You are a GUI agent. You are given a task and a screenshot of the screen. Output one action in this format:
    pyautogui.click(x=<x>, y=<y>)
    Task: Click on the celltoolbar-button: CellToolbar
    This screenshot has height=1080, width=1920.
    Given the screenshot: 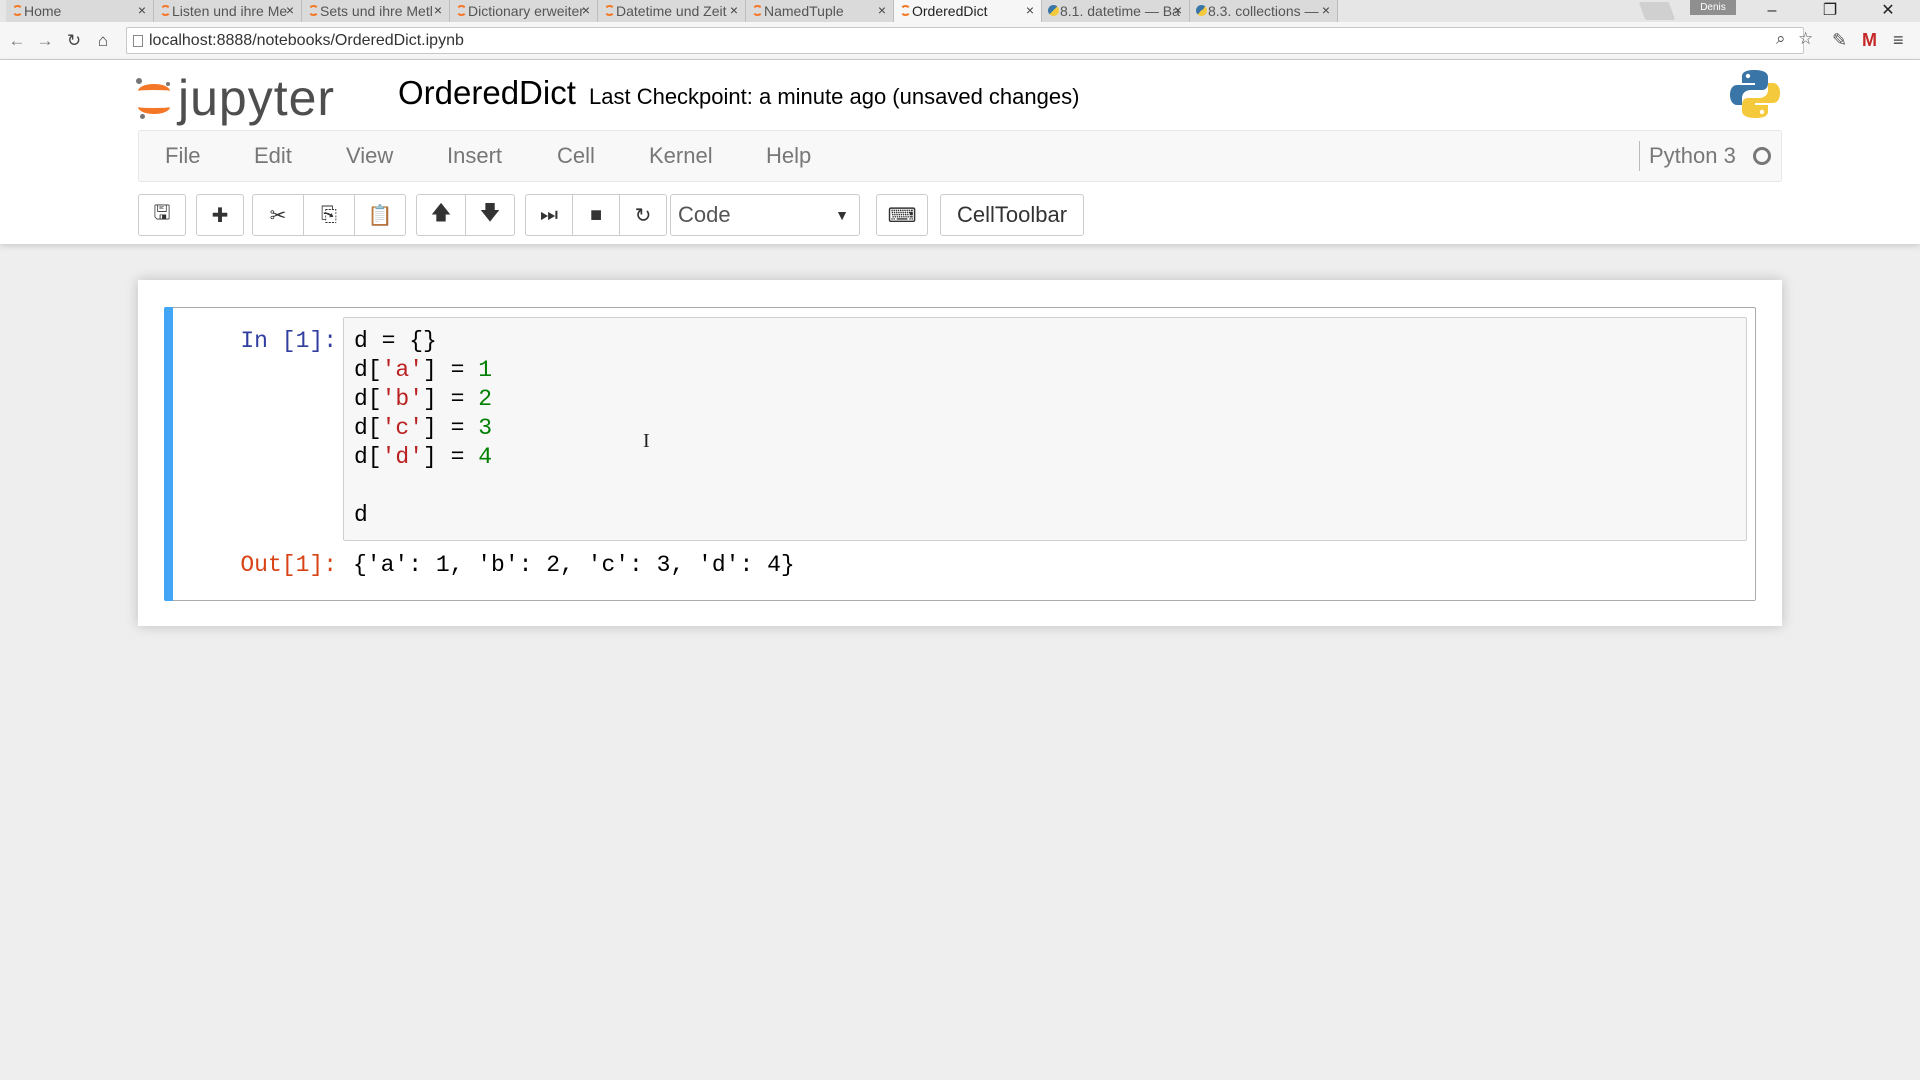 What is the action you would take?
    pyautogui.click(x=1012, y=215)
    